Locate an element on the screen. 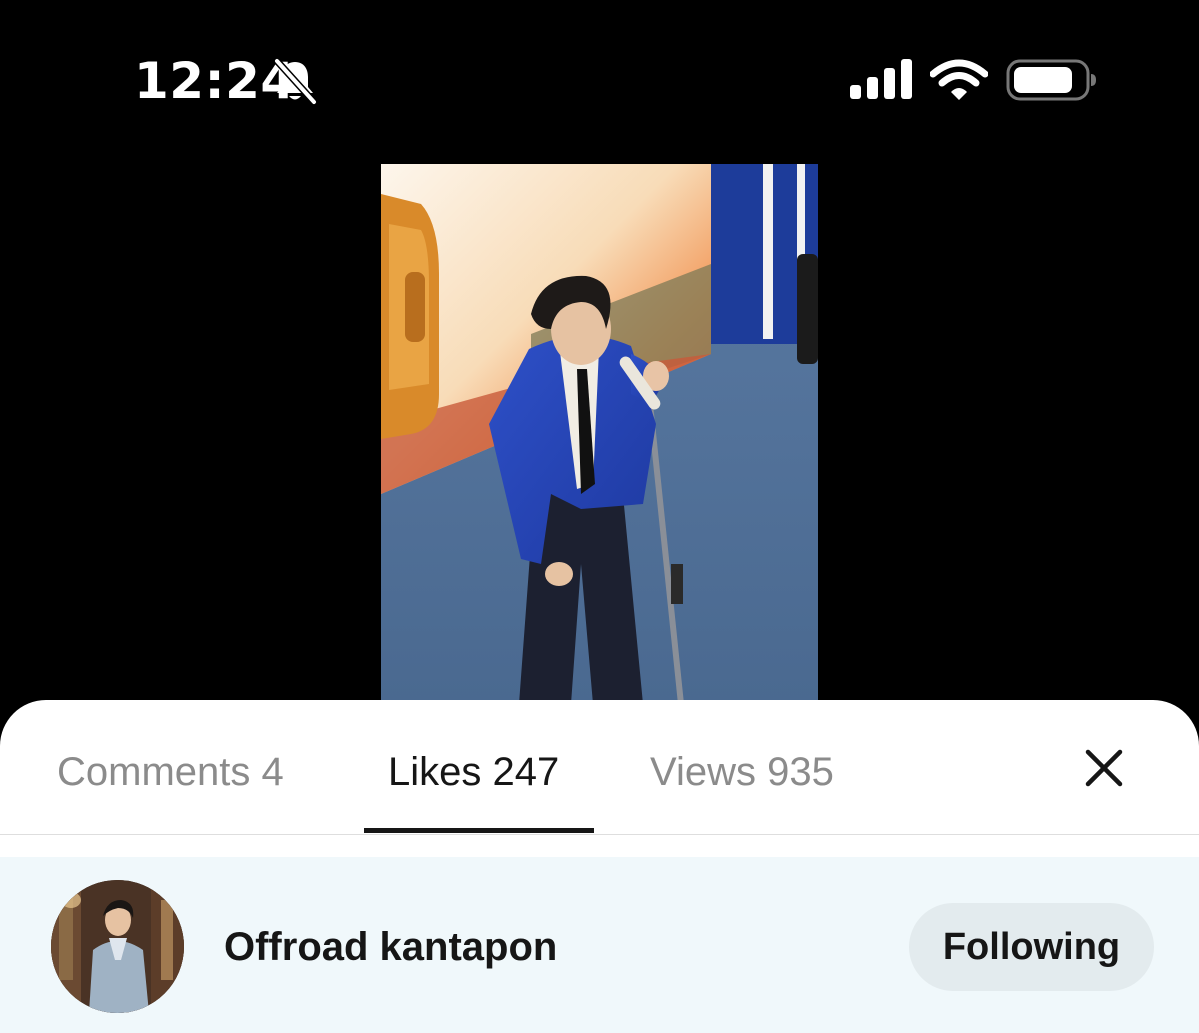 The width and height of the screenshot is (1199, 1033). tab-views: Views 935 is located at coordinates (742, 772).